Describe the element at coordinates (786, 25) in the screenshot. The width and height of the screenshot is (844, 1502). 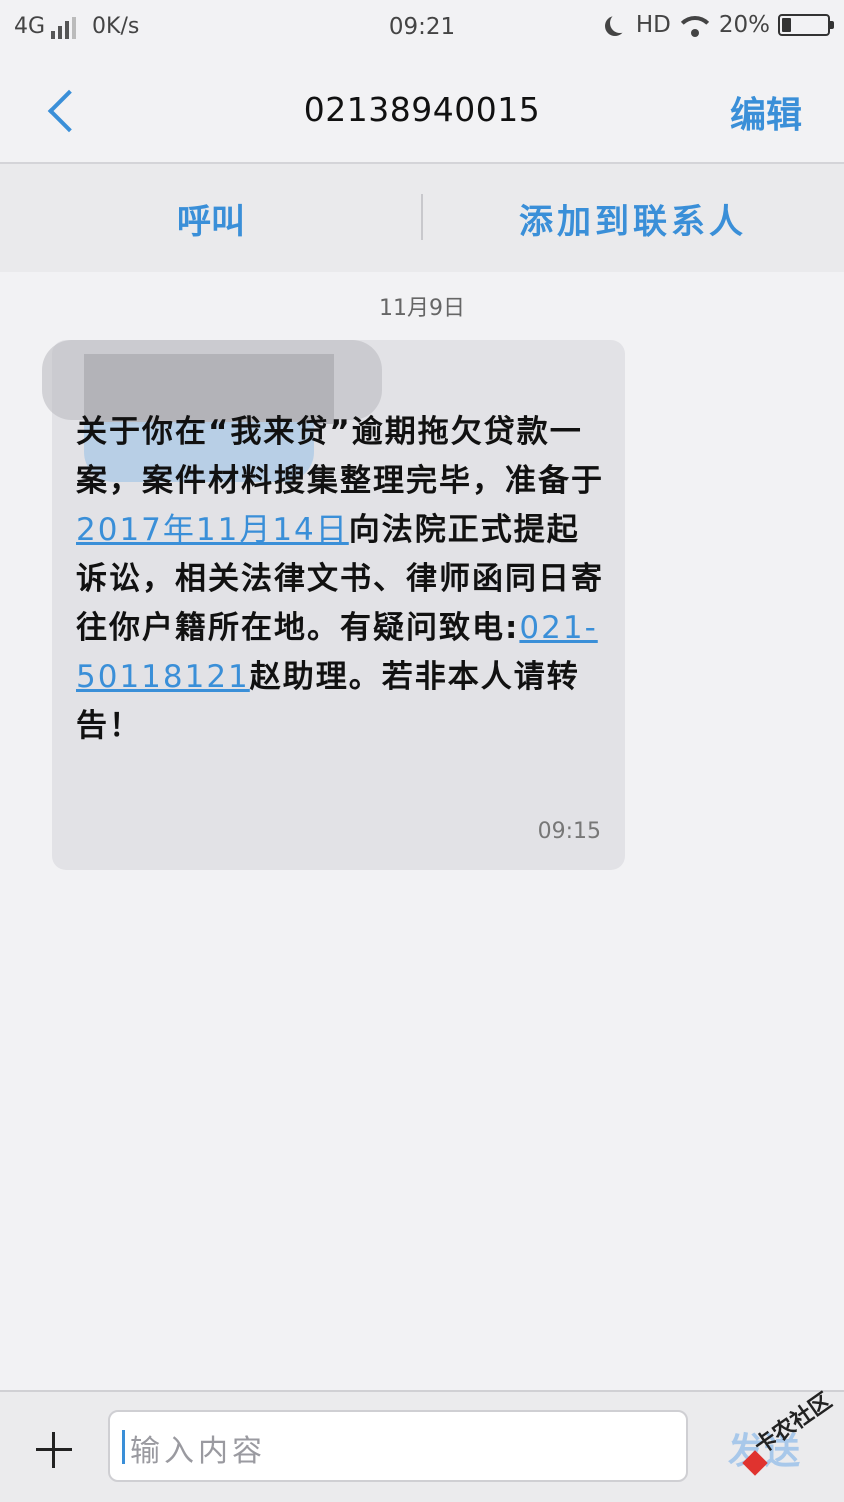
I see `battery-fill` at that location.